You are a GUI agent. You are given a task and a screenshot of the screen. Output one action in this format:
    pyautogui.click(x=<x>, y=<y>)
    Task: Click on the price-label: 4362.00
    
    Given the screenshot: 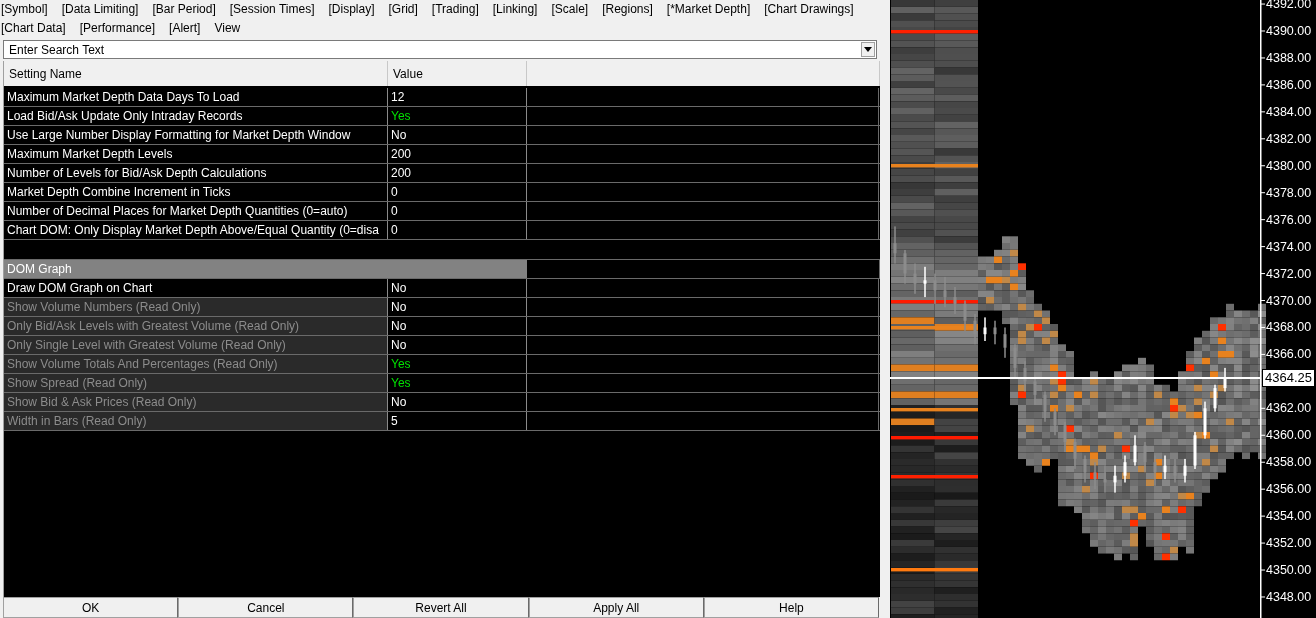 What is the action you would take?
    pyautogui.click(x=1289, y=408)
    